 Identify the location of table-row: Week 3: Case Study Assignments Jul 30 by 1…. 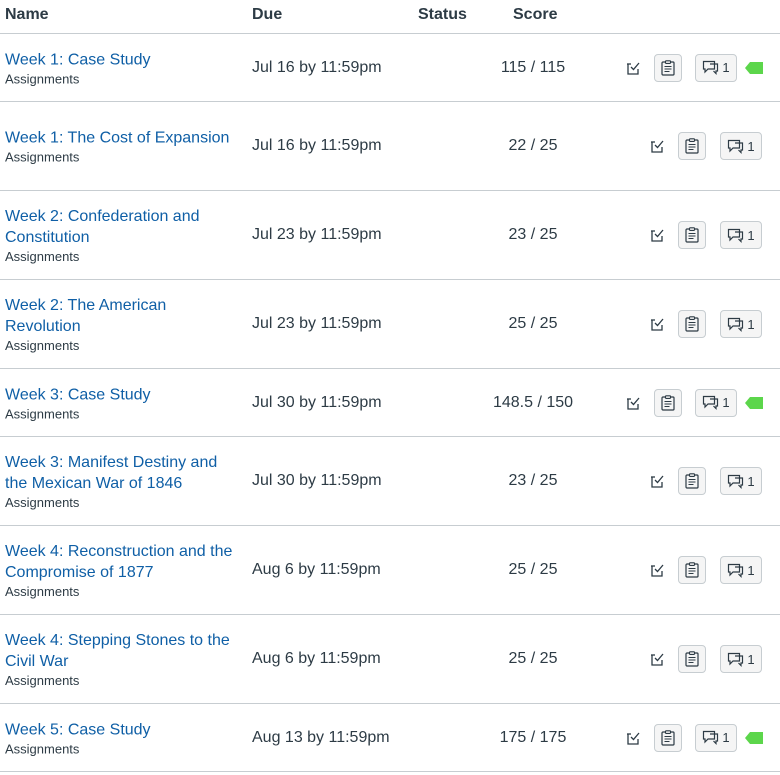
(390, 403).